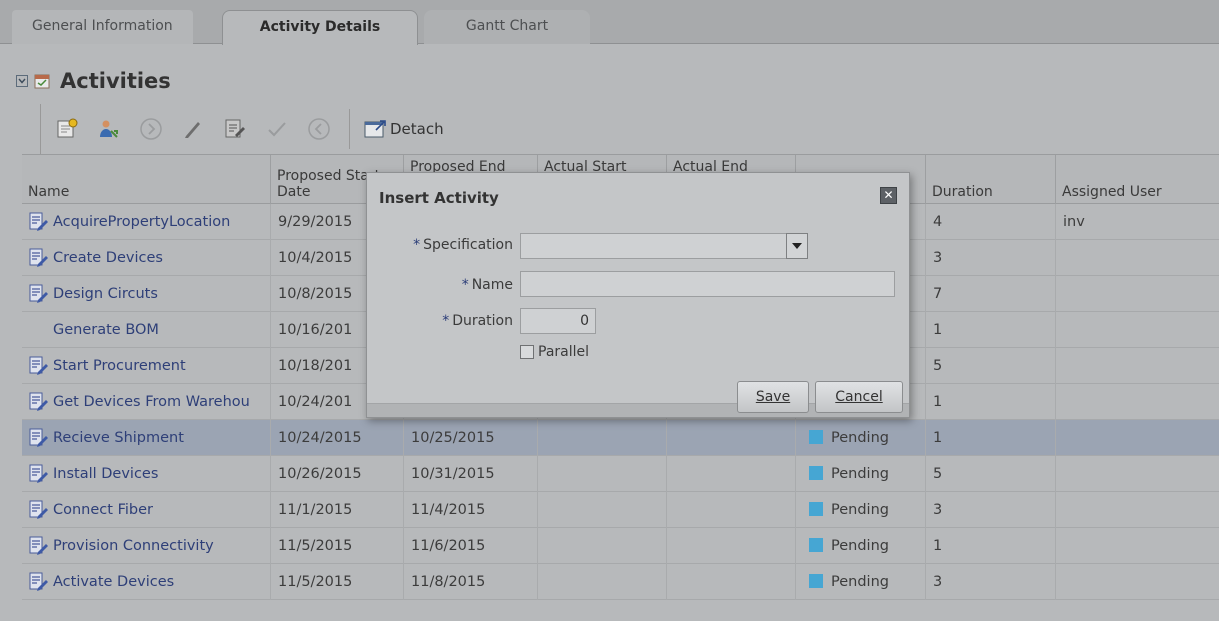 The image size is (1219, 621). Describe the element at coordinates (93, 81) in the screenshot. I see `activities-section-header: Activities` at that location.